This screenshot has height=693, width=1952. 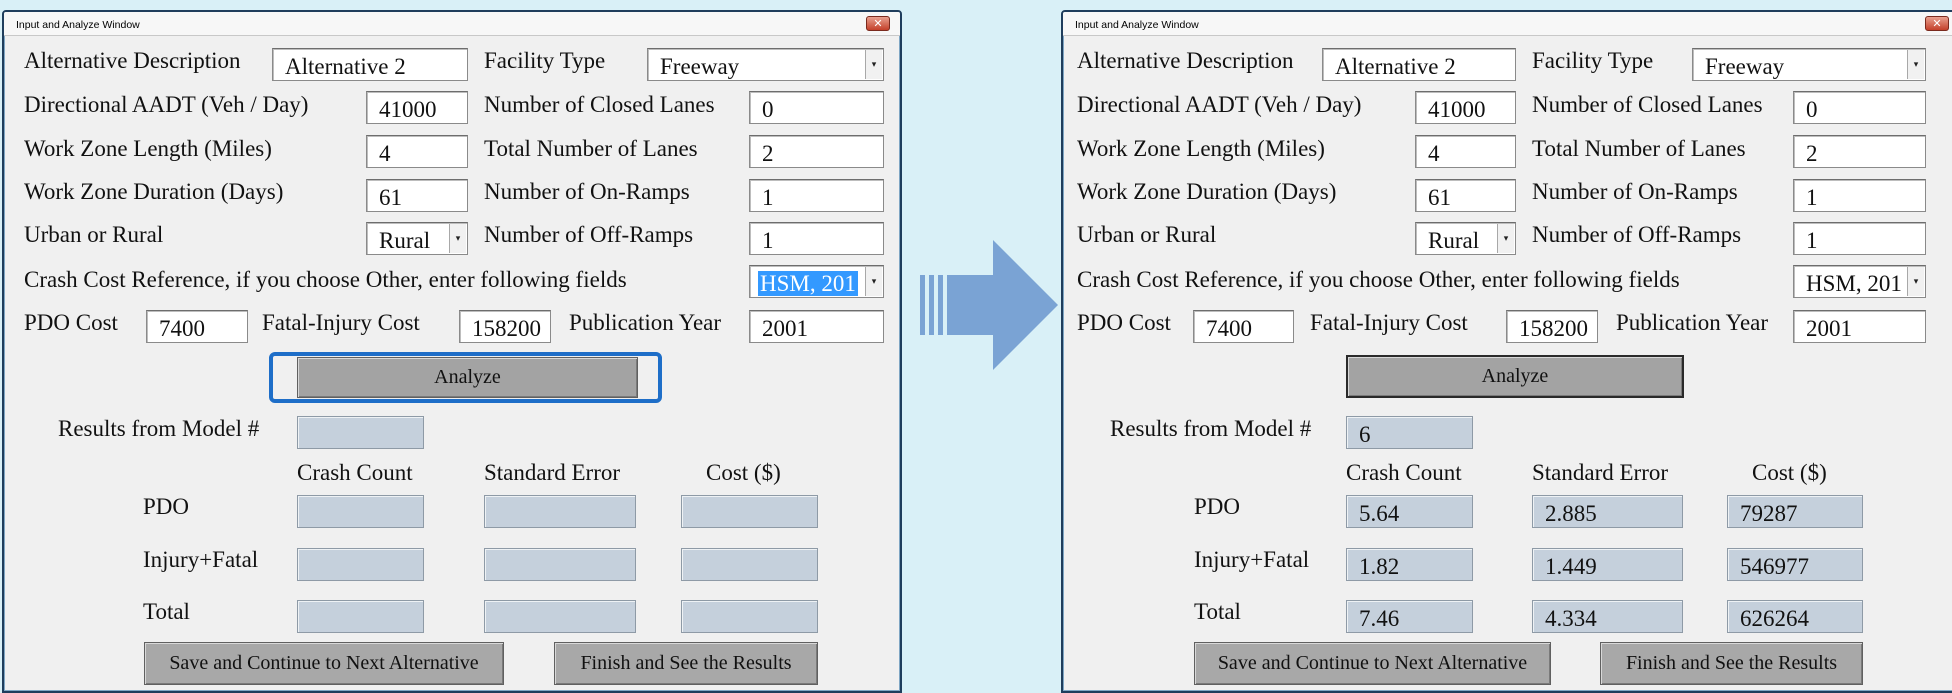 What do you see at coordinates (1607, 511) in the screenshot?
I see `pdo-se-output: 2.885` at bounding box center [1607, 511].